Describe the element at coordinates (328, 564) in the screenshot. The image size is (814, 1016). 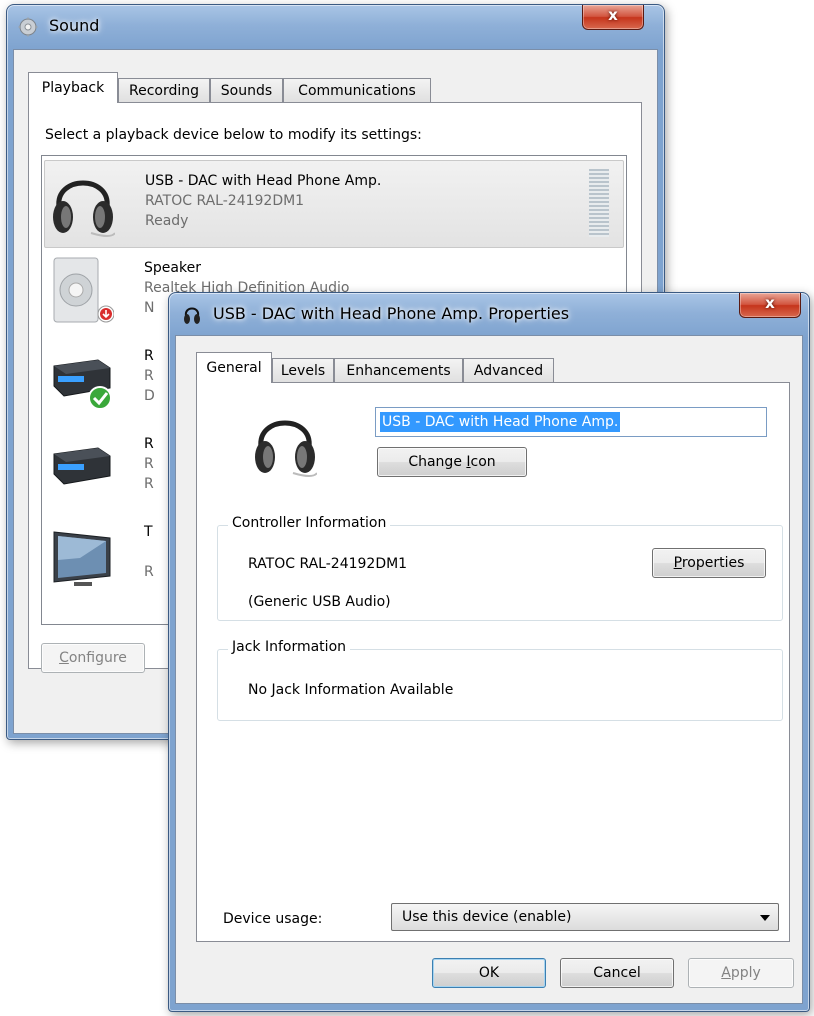
I see `controller-name: RATOC RAL-24192DM1` at that location.